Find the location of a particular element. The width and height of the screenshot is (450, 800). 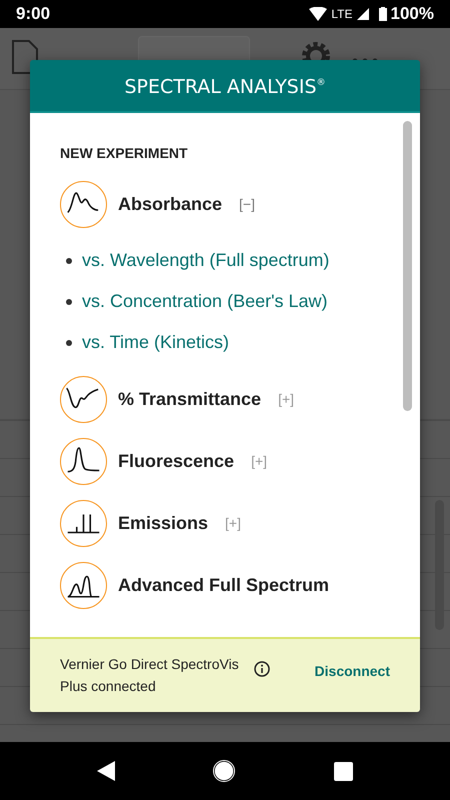

home-icon is located at coordinates (224, 771).